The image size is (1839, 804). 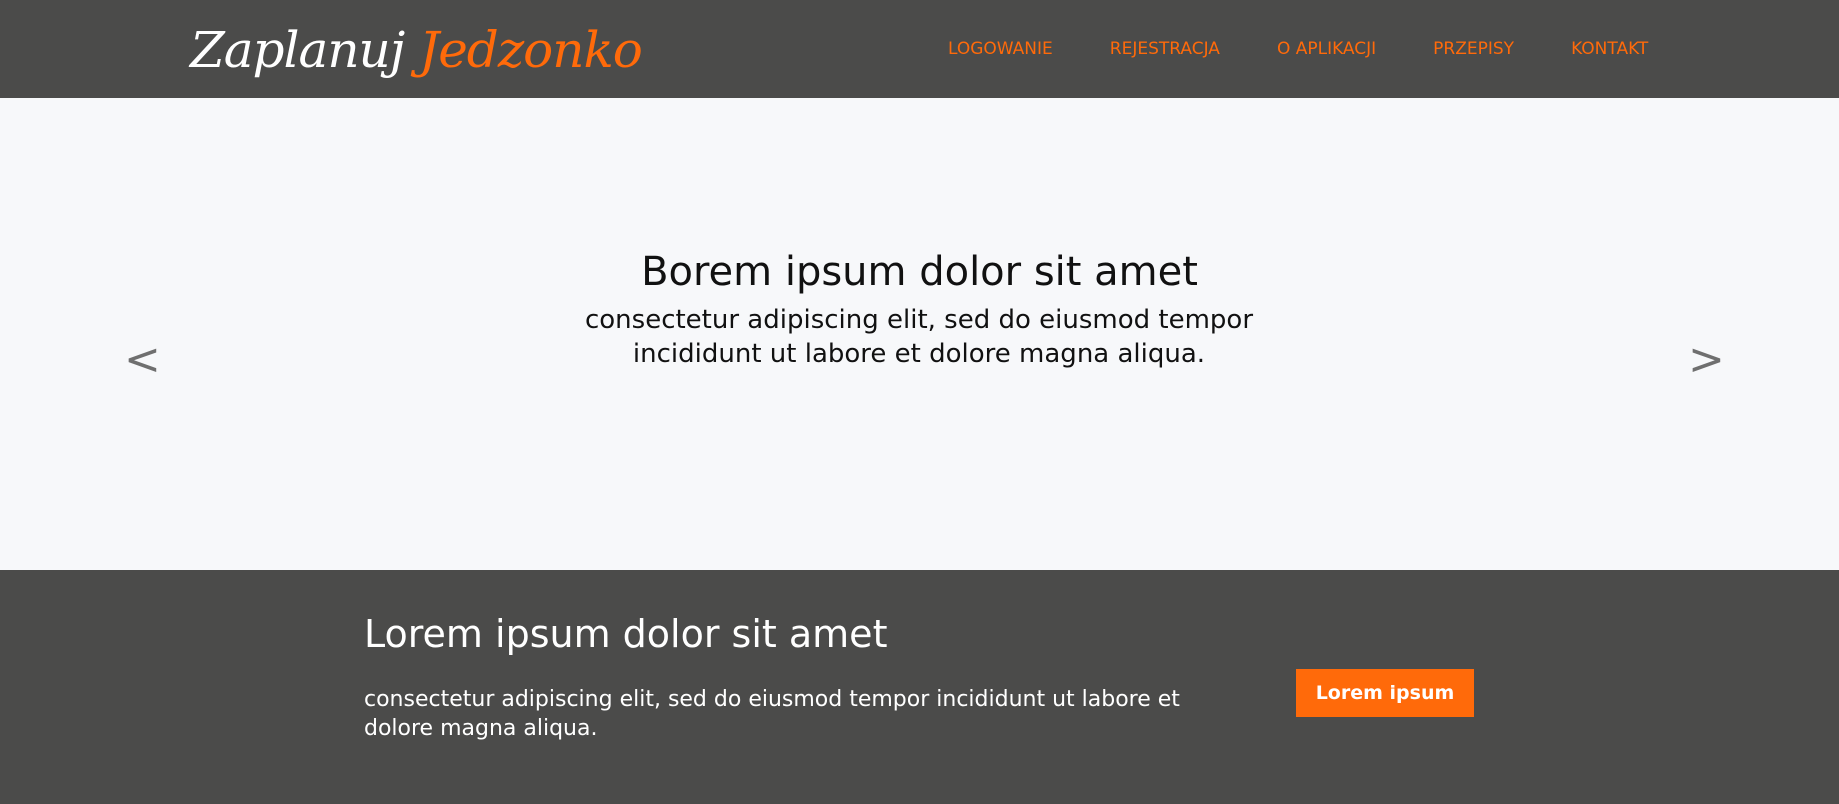 I want to click on cta-title: Lorem ipsum dolor sit amet, so click(x=626, y=634).